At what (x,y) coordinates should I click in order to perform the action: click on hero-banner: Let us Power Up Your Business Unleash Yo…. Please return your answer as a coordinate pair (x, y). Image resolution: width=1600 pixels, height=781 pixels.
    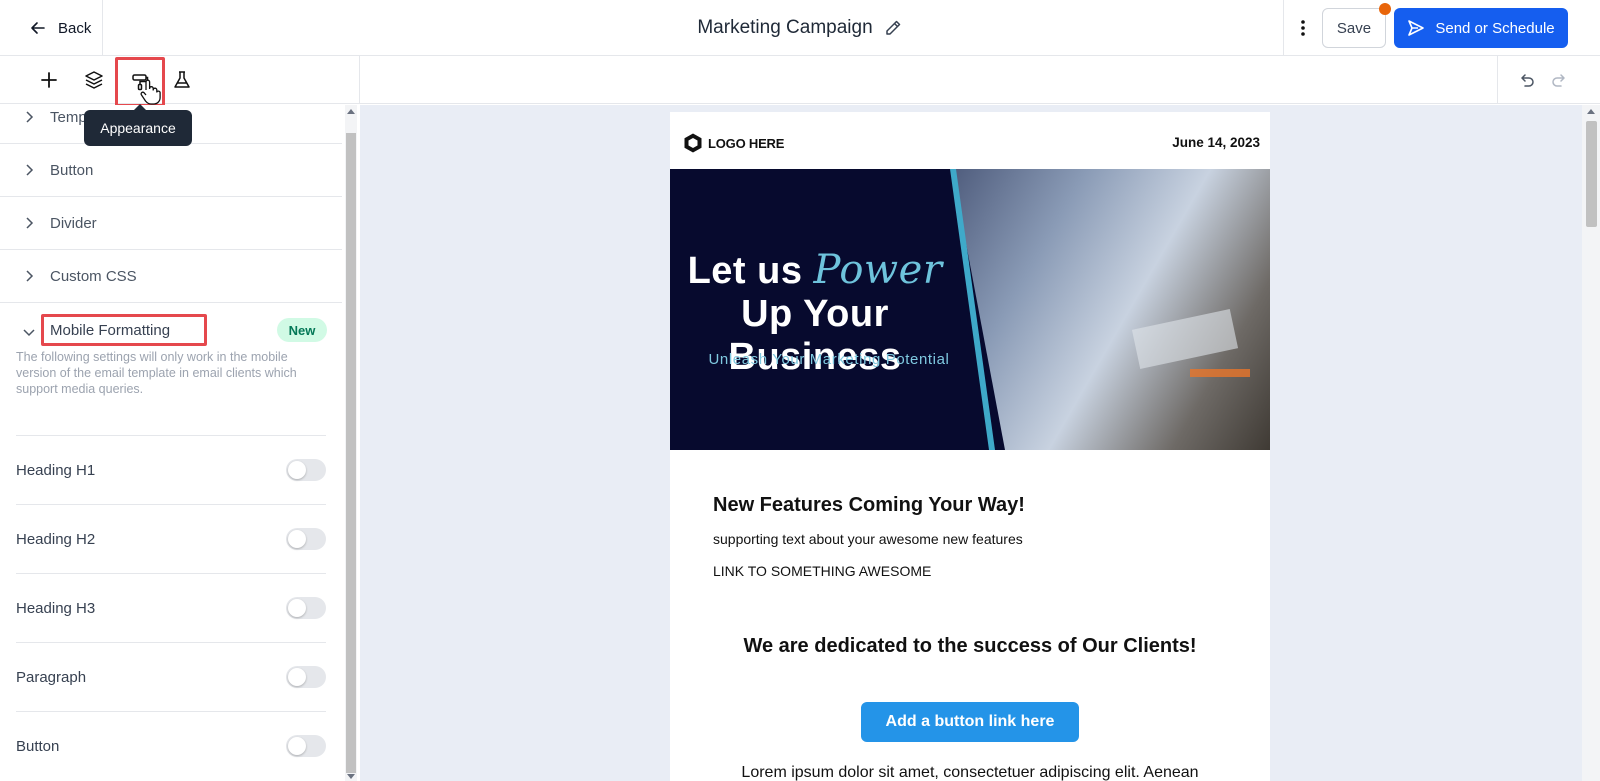
    Looking at the image, I should click on (970, 309).